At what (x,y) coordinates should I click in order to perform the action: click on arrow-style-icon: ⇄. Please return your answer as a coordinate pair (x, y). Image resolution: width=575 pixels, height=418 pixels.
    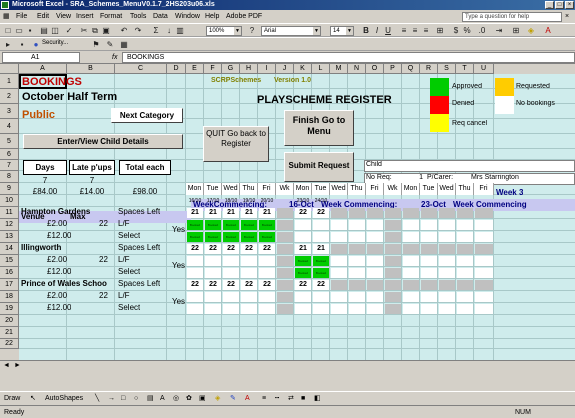
    Looking at the image, I should click on (291, 399).